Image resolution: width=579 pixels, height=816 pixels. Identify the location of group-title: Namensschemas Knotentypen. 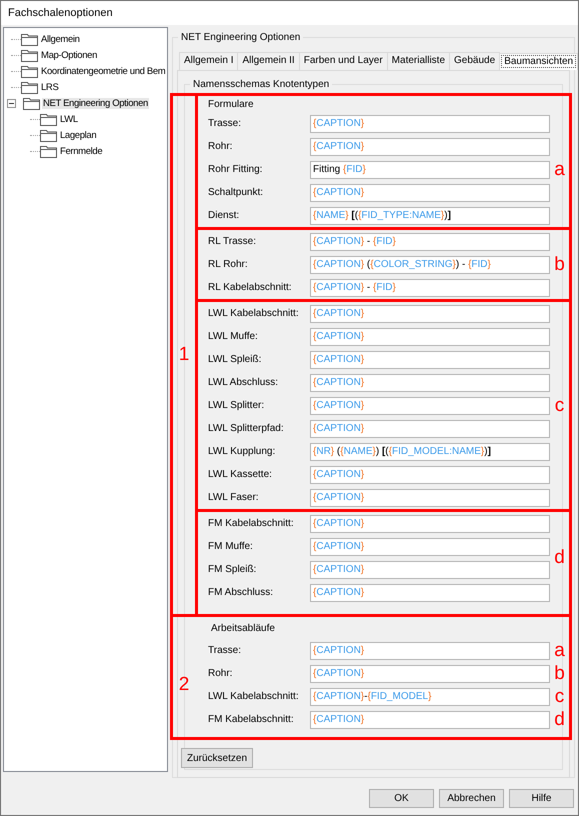
(261, 84).